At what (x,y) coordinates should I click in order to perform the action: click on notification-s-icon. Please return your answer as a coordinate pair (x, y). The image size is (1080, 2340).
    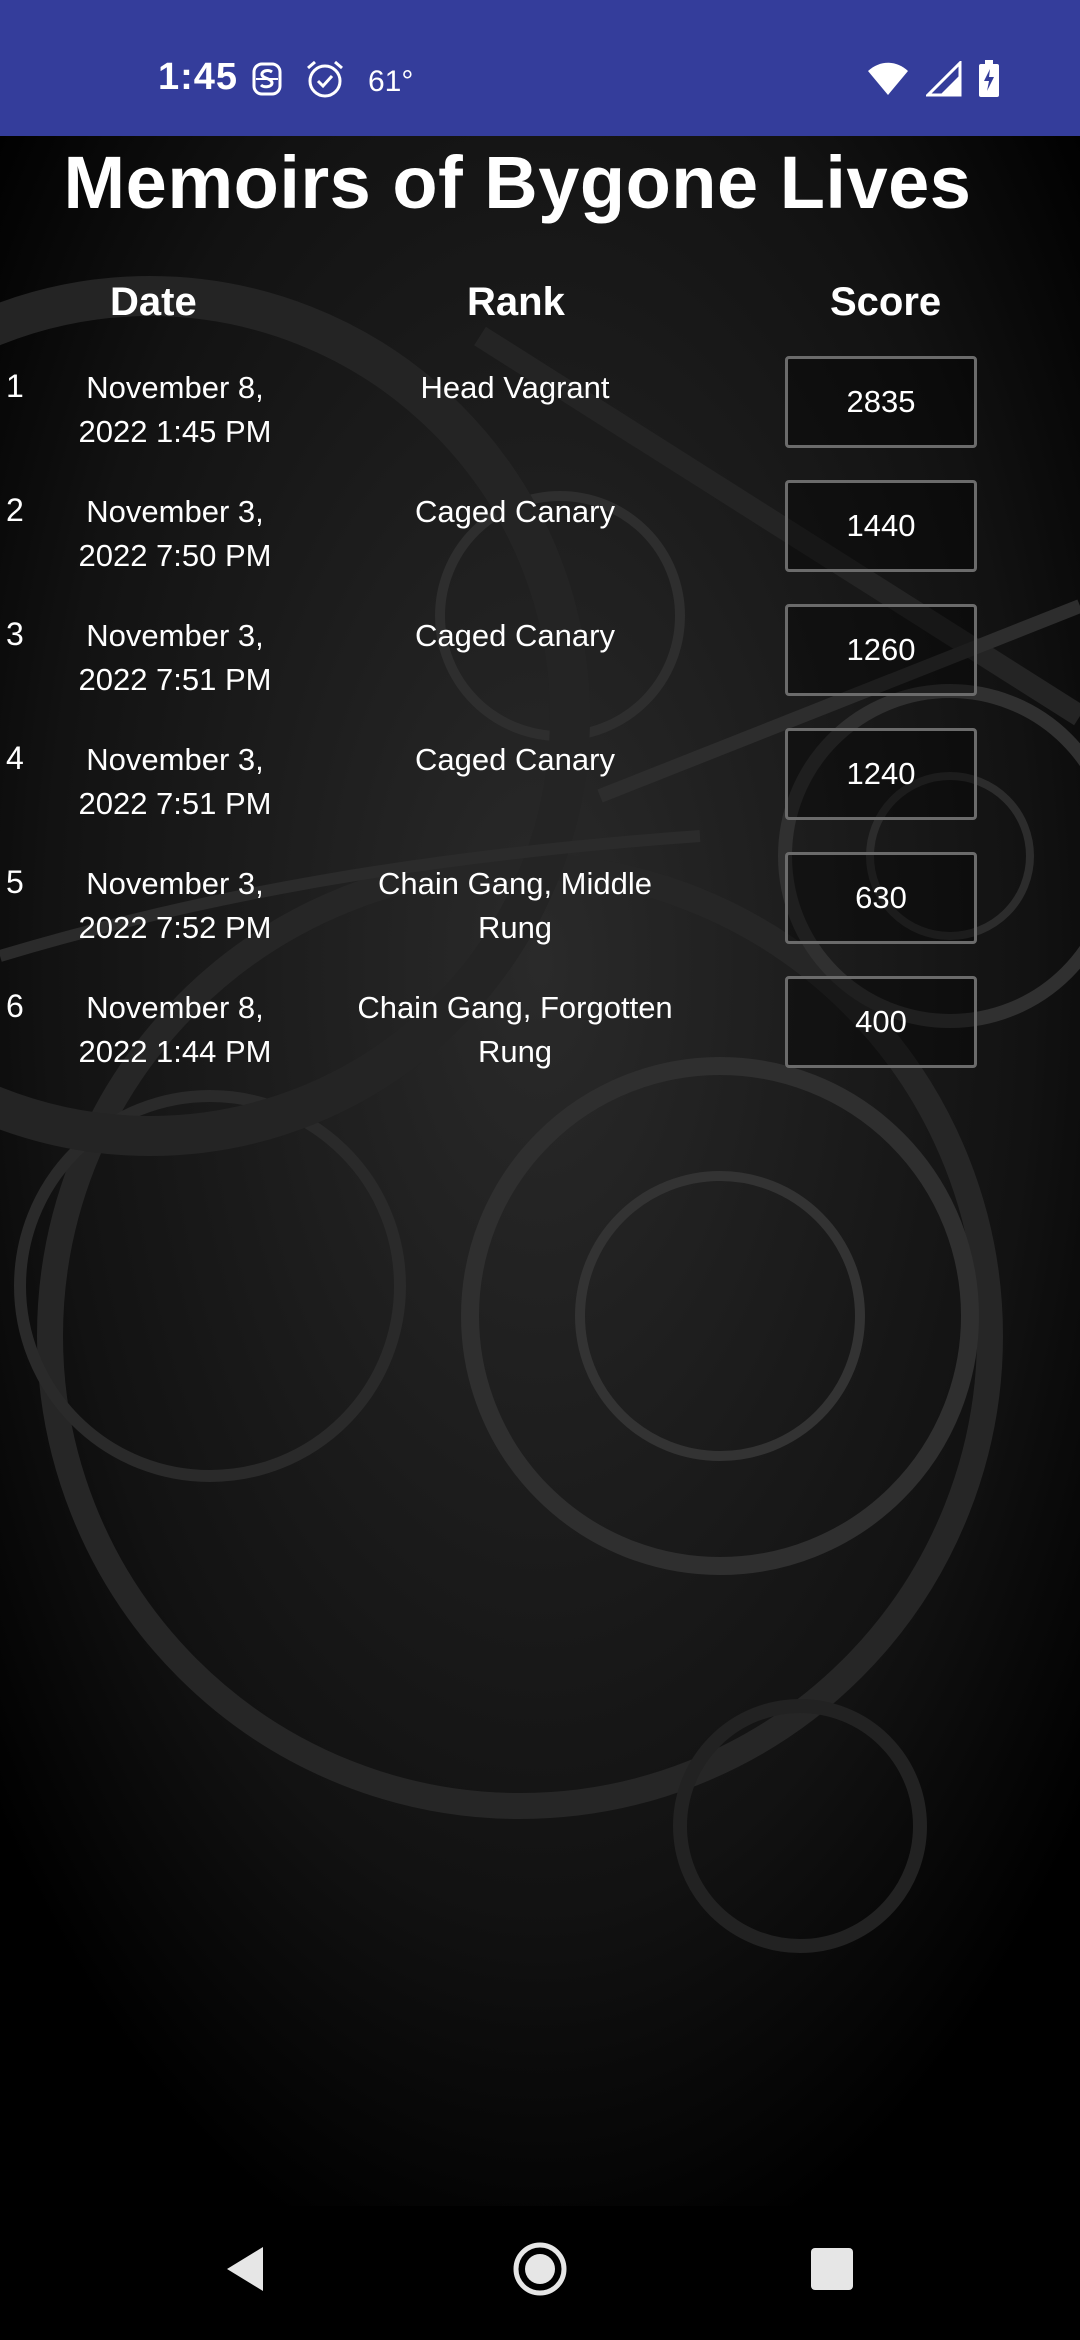
    Looking at the image, I should click on (267, 81).